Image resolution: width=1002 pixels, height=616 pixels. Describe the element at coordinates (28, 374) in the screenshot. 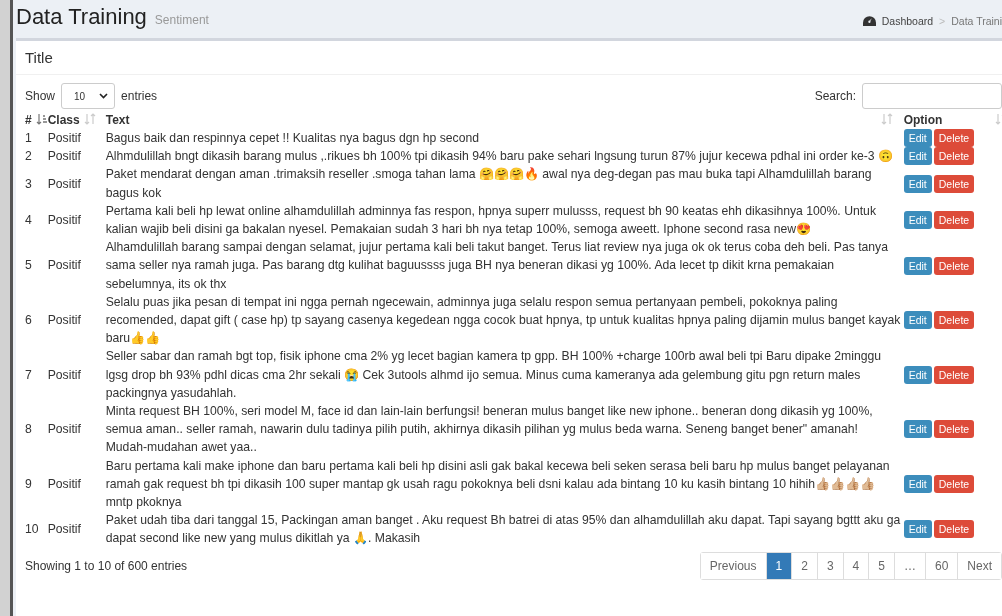

I see `row-number: 7` at that location.